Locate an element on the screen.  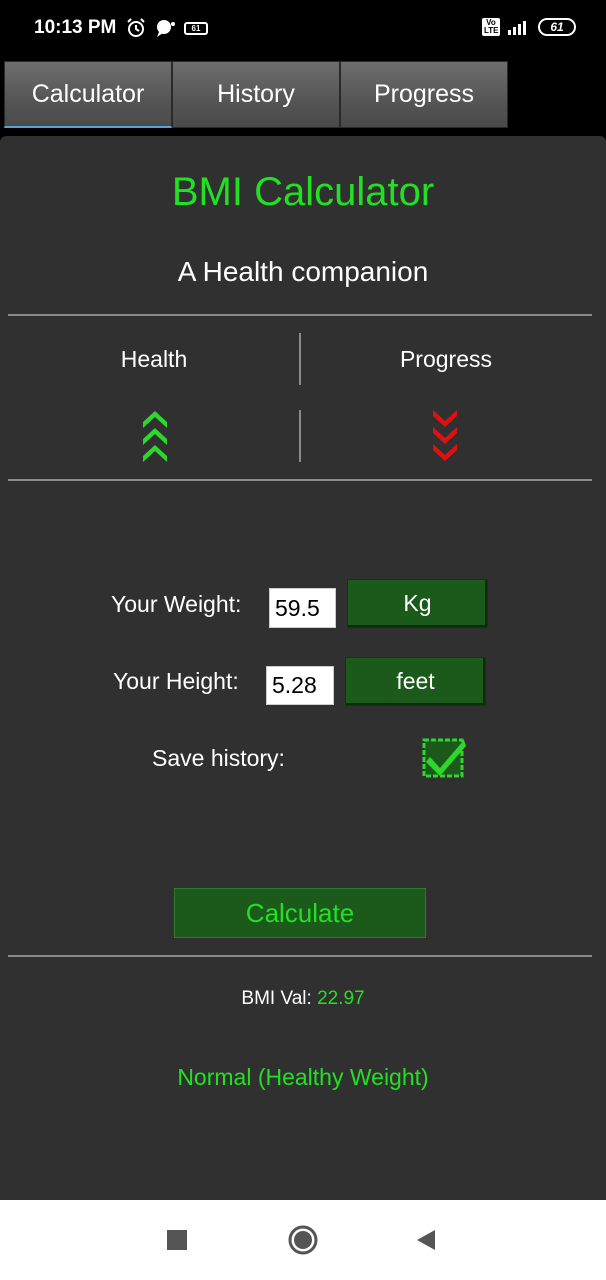
chat-bubble-icon is located at coordinates (166, 28).